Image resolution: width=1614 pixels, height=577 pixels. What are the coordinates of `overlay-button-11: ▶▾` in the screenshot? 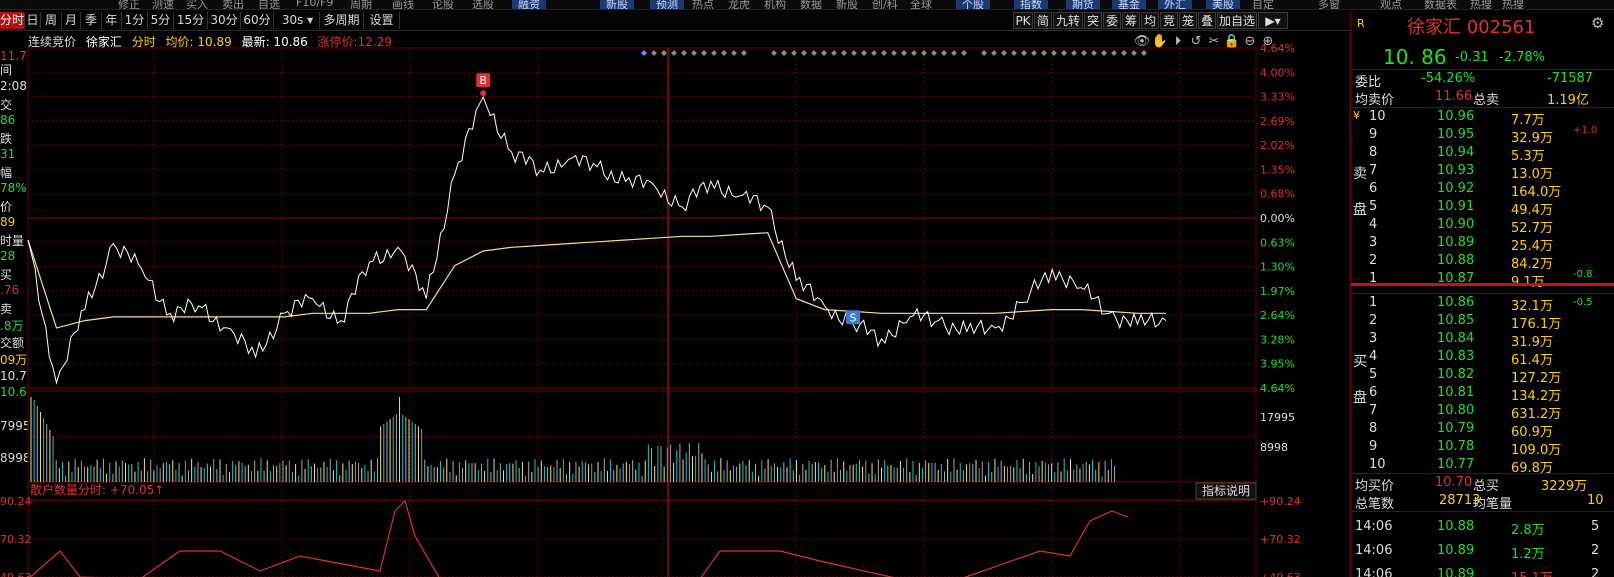 It's located at (1273, 20).